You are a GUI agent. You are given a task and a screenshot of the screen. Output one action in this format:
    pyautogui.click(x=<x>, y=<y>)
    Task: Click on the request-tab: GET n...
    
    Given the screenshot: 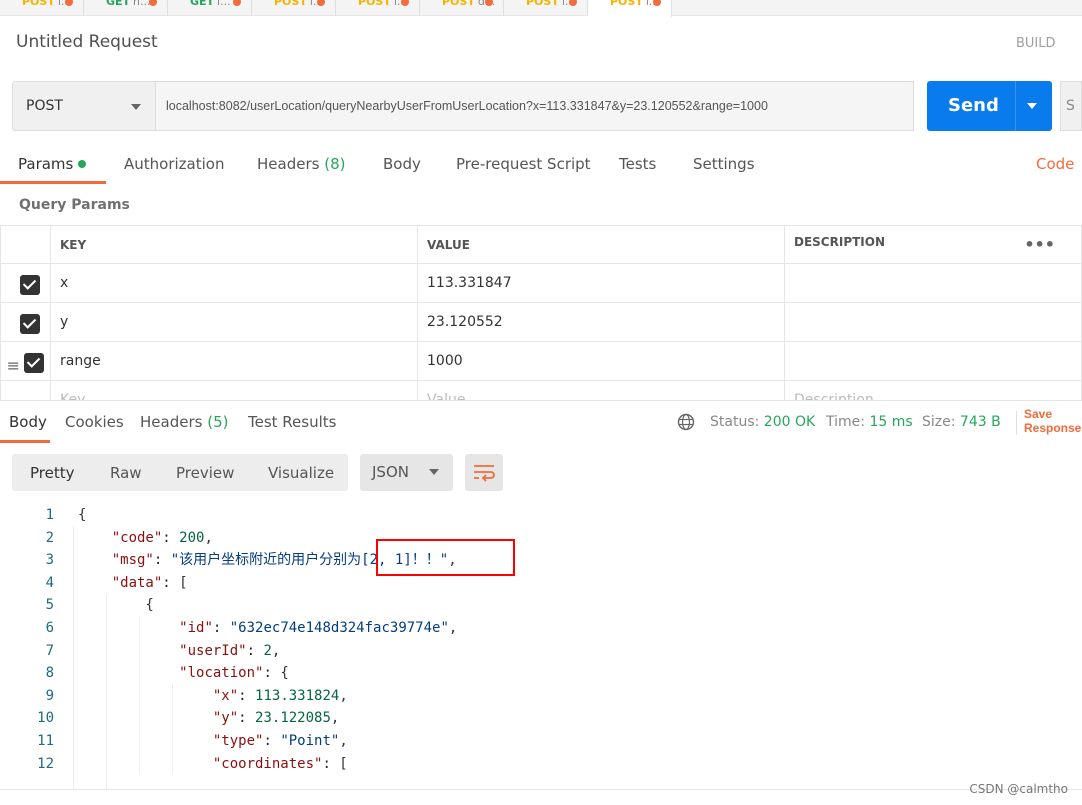 What is the action you would take?
    pyautogui.click(x=126, y=8)
    